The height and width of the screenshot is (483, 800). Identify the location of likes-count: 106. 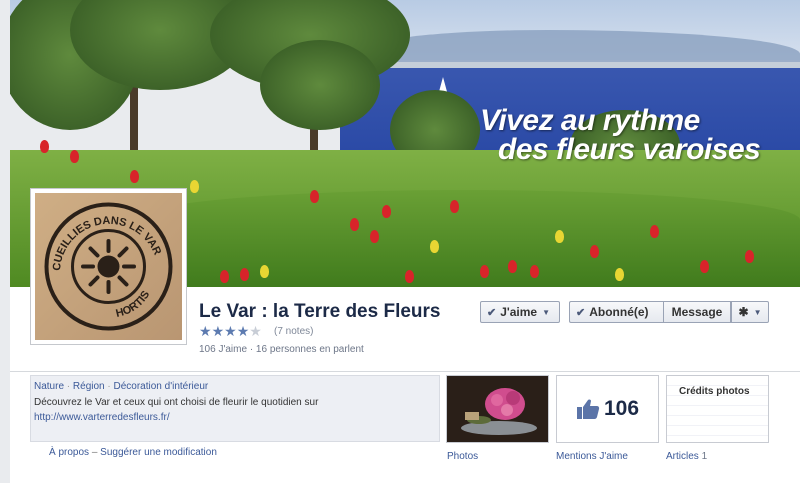
(621, 408).